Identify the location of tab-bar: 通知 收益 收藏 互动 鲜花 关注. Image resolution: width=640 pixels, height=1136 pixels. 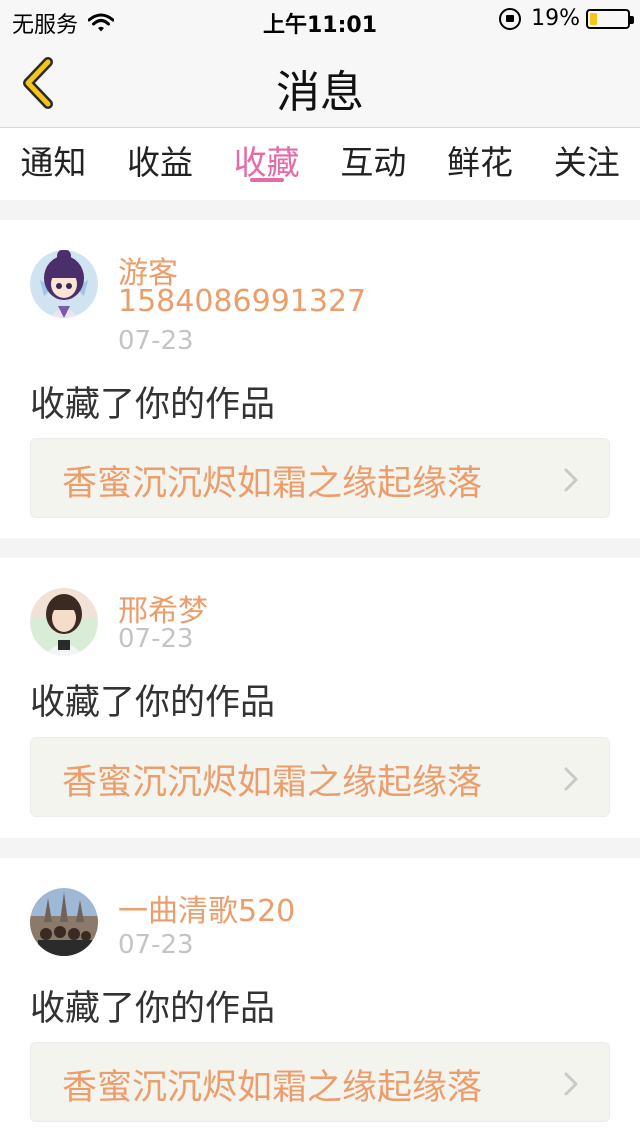
(320, 164).